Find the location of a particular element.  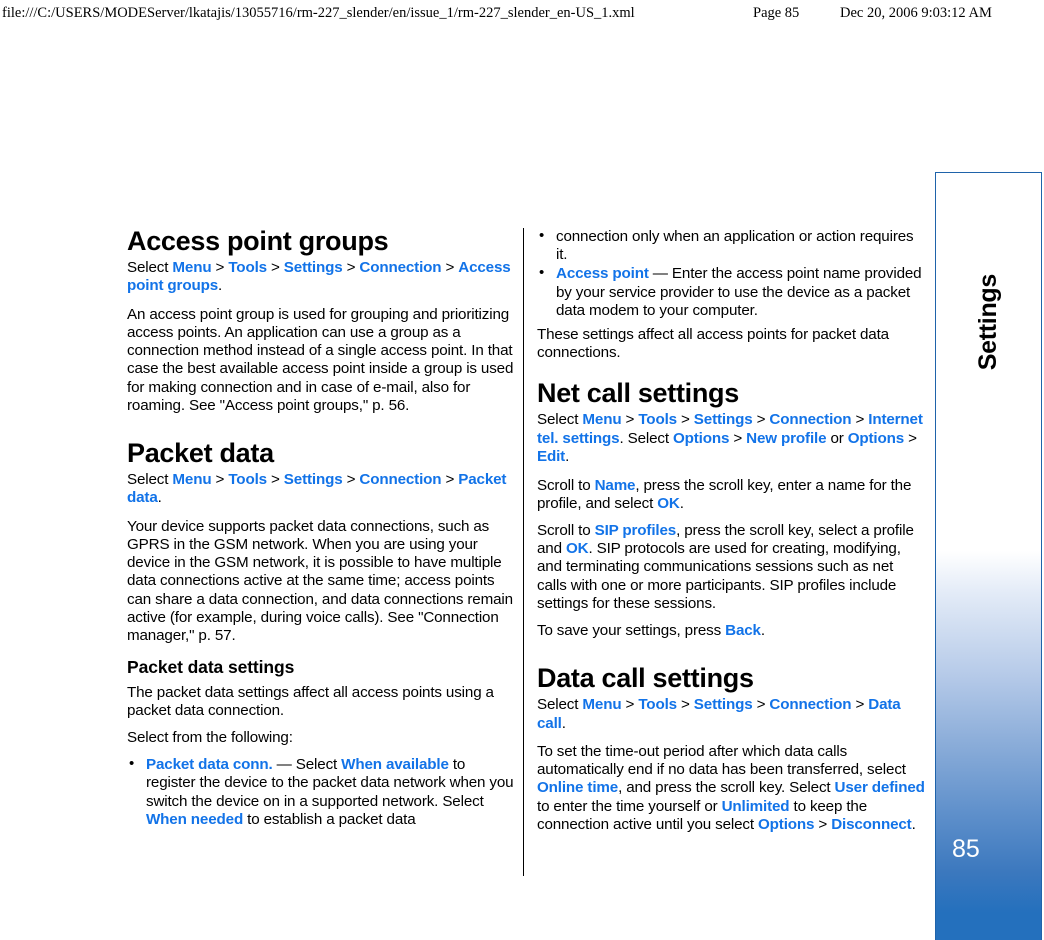

page-number: 85 is located at coordinates (966, 849).